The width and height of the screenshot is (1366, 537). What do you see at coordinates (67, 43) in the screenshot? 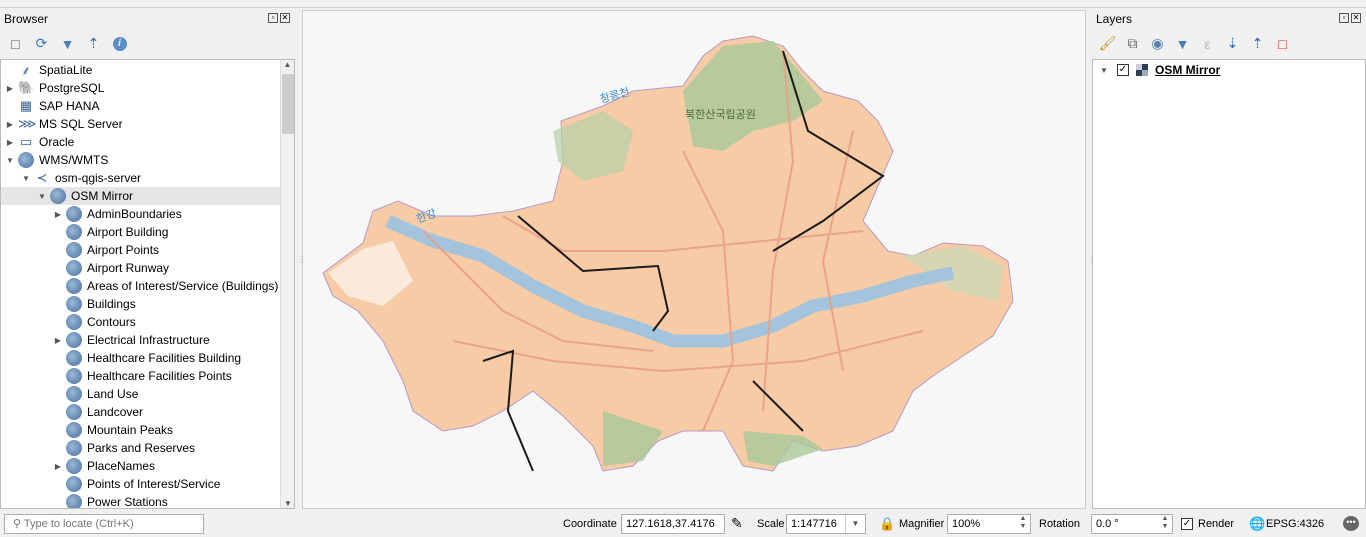
I see `filter-icon: ▼` at bounding box center [67, 43].